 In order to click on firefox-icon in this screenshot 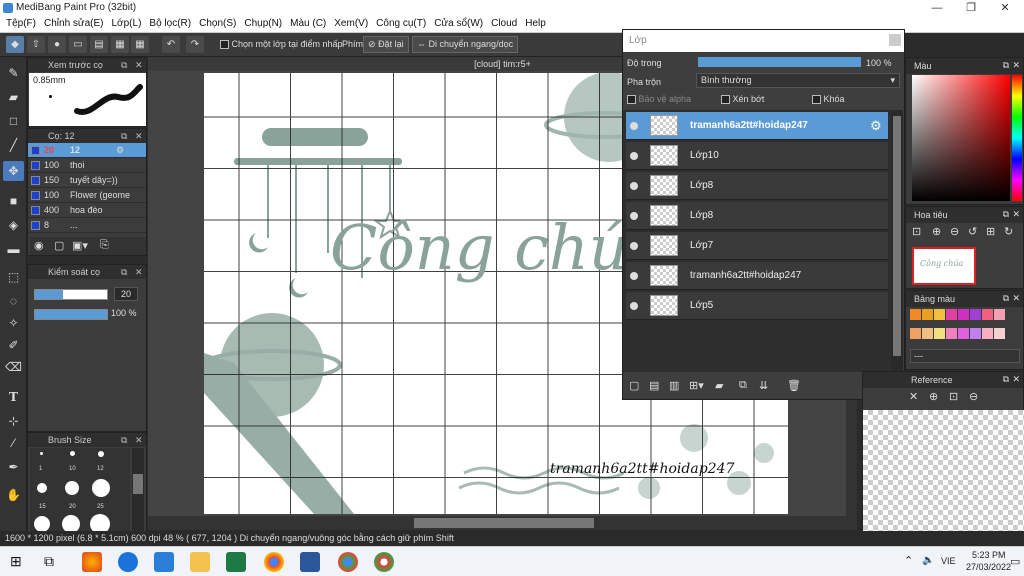, I will do `click(92, 562)`.